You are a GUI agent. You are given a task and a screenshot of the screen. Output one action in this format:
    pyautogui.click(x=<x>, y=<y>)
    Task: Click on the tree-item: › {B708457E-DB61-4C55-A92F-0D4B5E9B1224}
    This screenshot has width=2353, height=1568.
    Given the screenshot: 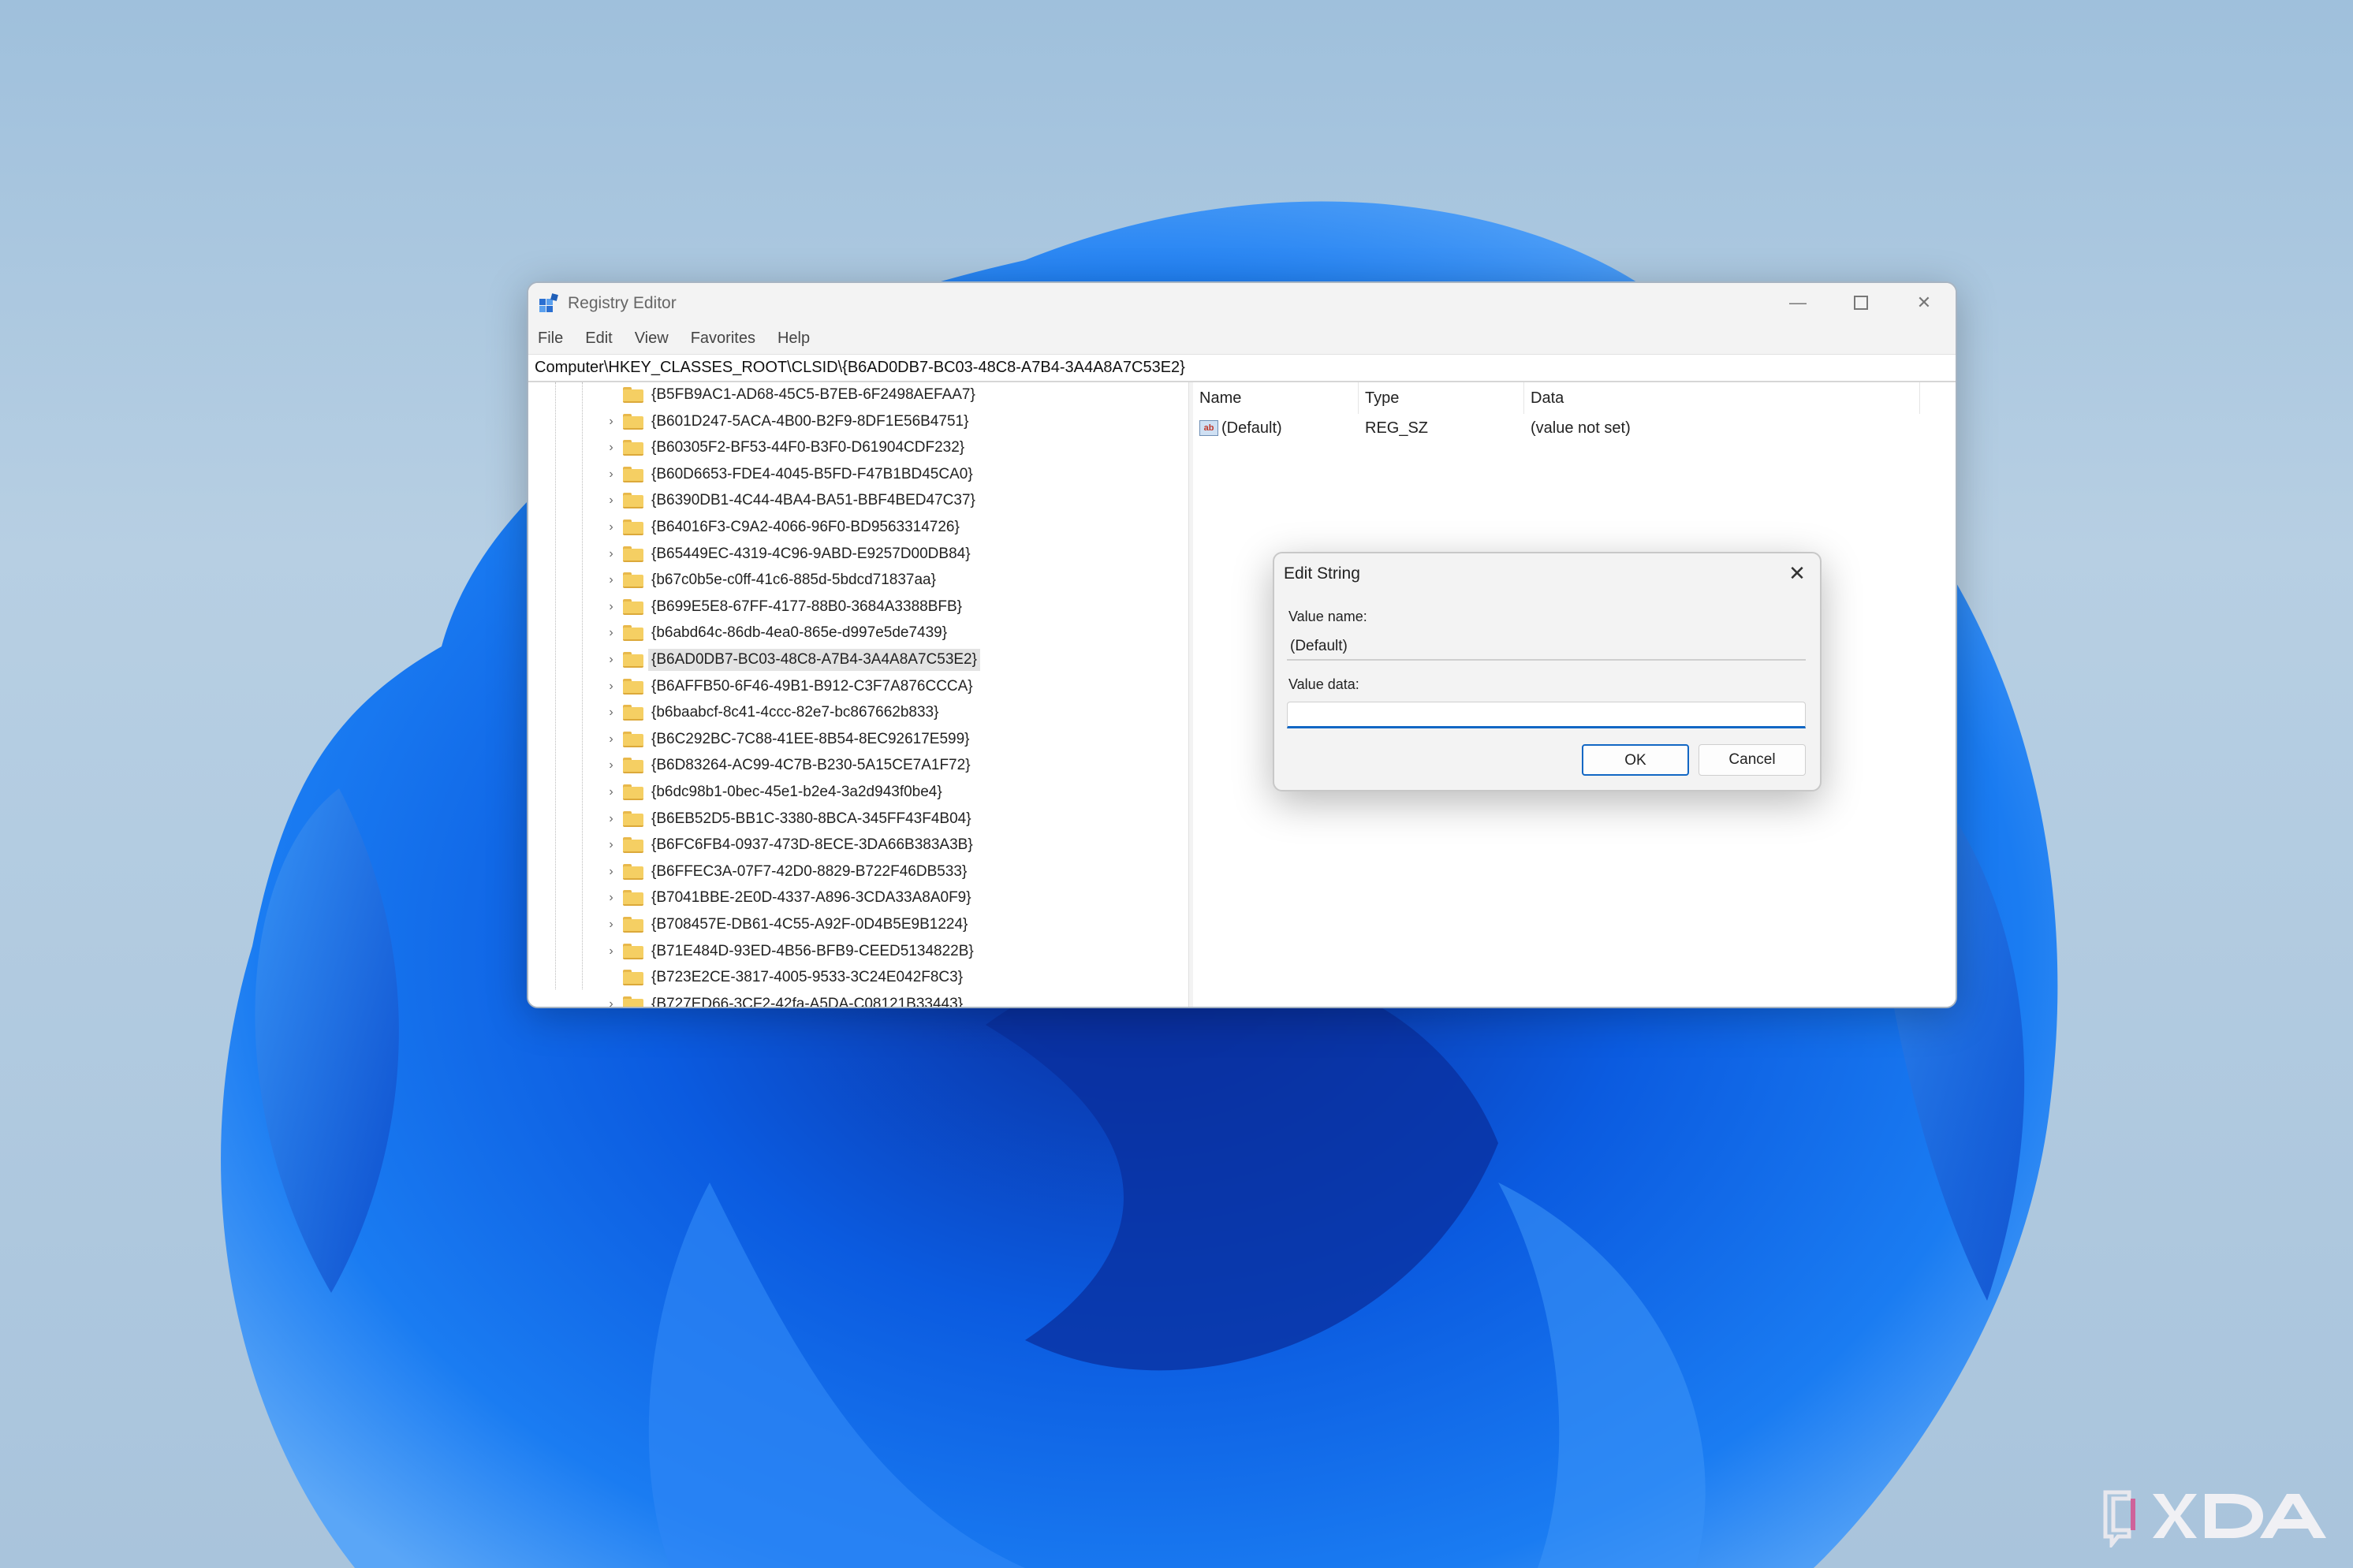 What is the action you would take?
    pyautogui.click(x=788, y=924)
    